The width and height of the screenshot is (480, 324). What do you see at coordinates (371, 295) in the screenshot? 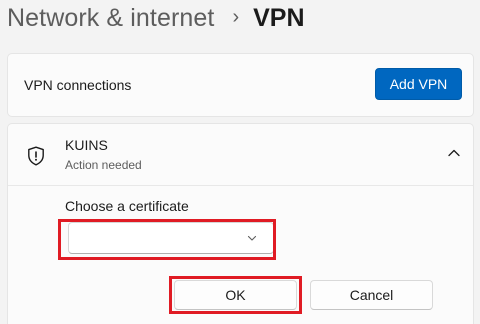
I see `cancel-button: Cancel` at bounding box center [371, 295].